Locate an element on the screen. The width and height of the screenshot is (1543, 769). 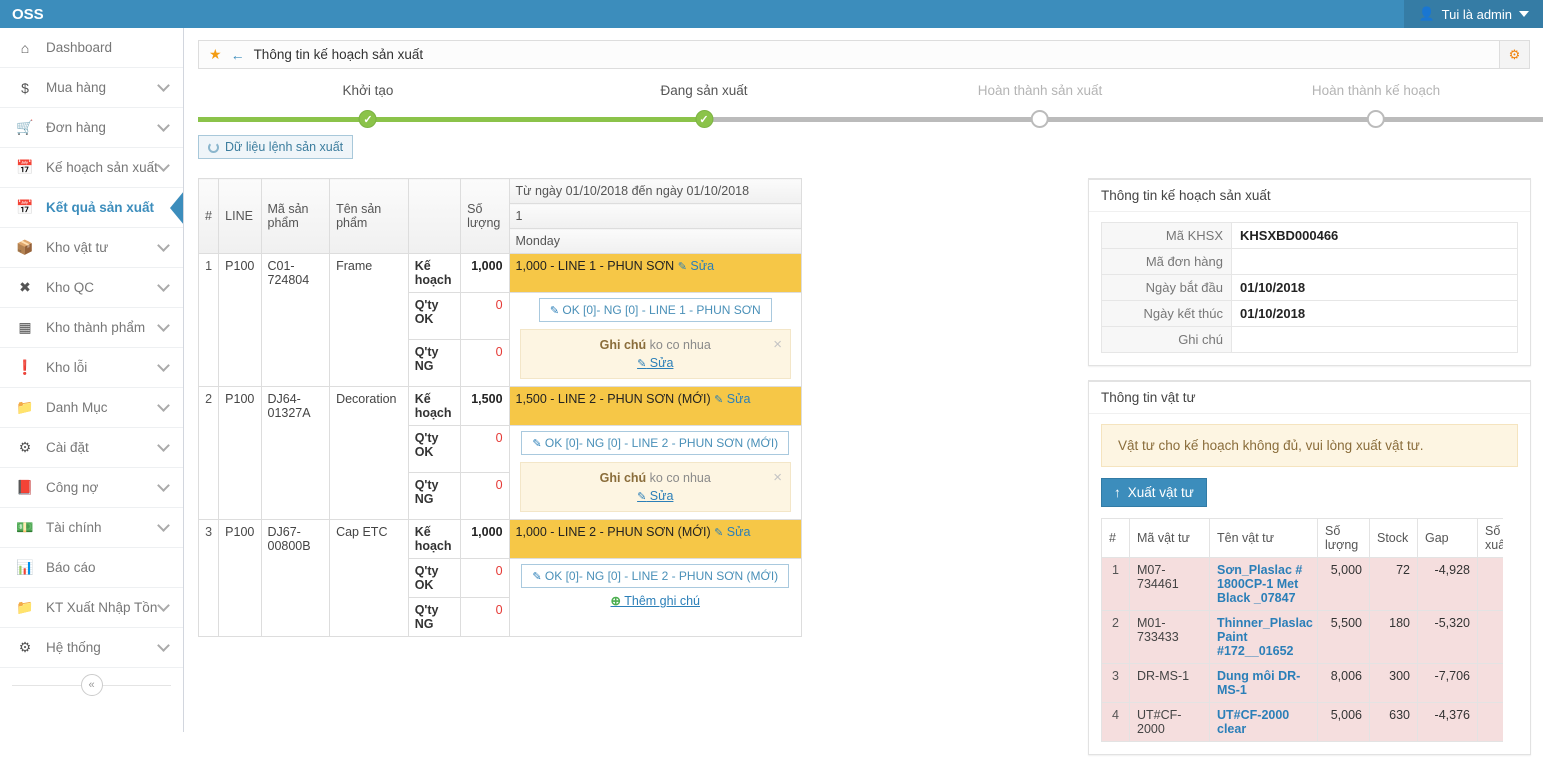
sidebar-item-13: 📊 Báo cáo is located at coordinates (91, 568).